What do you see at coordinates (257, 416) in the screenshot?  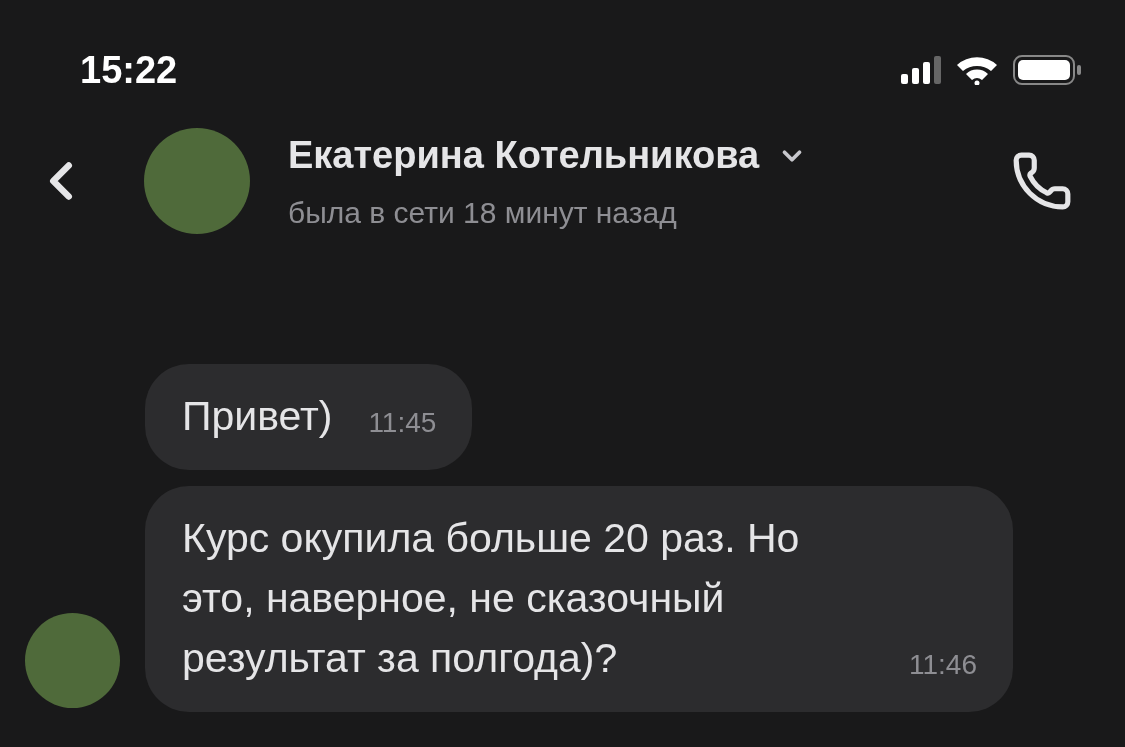 I see `message-text: Привет)` at bounding box center [257, 416].